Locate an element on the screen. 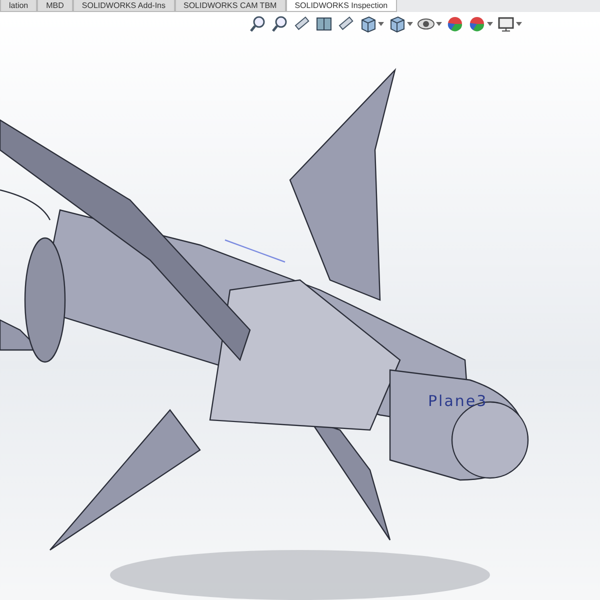 This screenshot has height=600, width=600. ribbon-tab: lation is located at coordinates (19, 6).